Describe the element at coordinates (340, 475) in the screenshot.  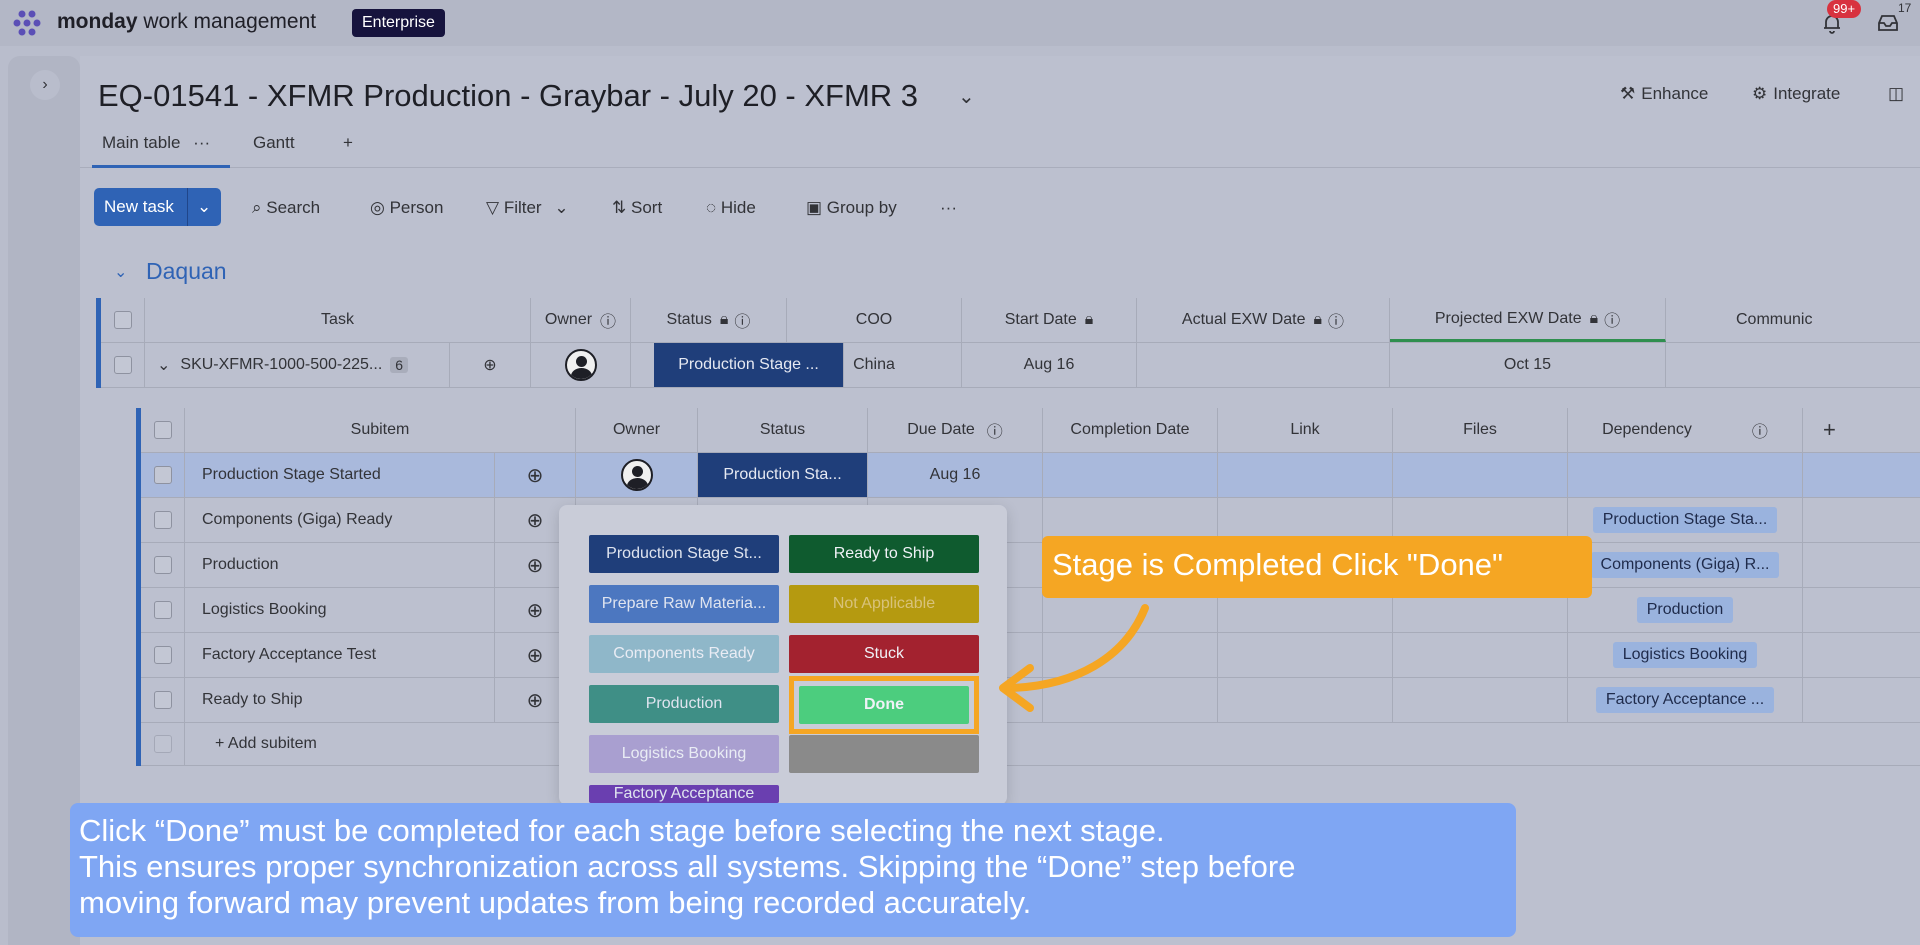
I see `subitem-name-cell: Production Stage Started` at that location.